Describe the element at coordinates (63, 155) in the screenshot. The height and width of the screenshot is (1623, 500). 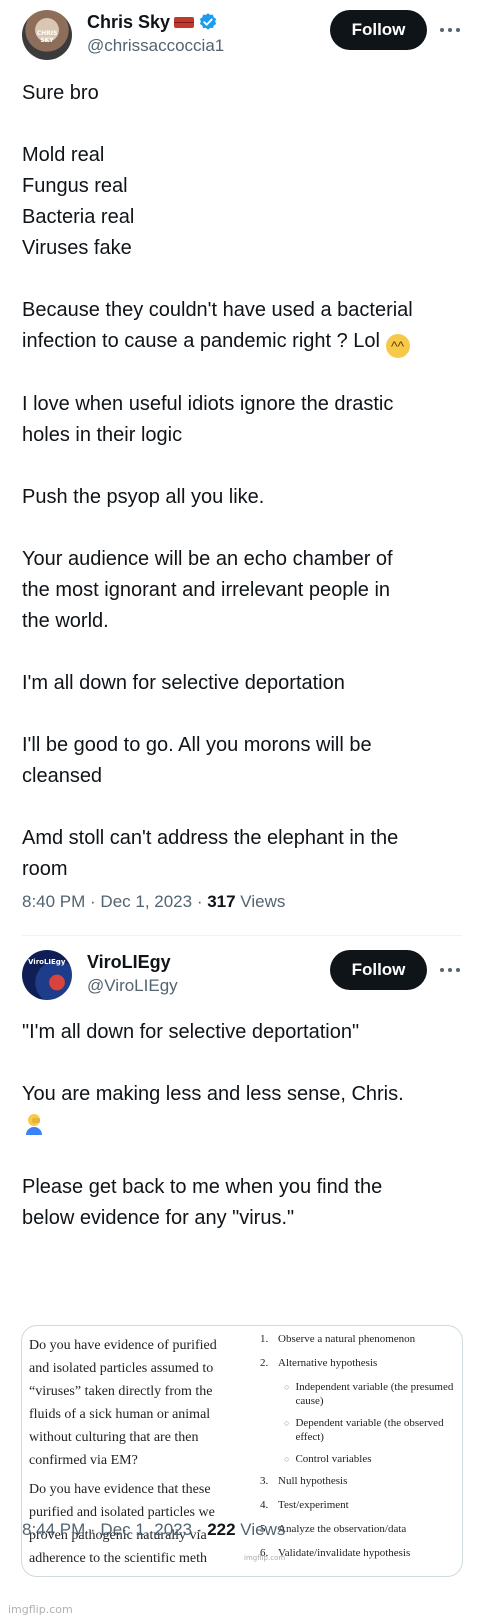
I see `text-line: Mold real` at that location.